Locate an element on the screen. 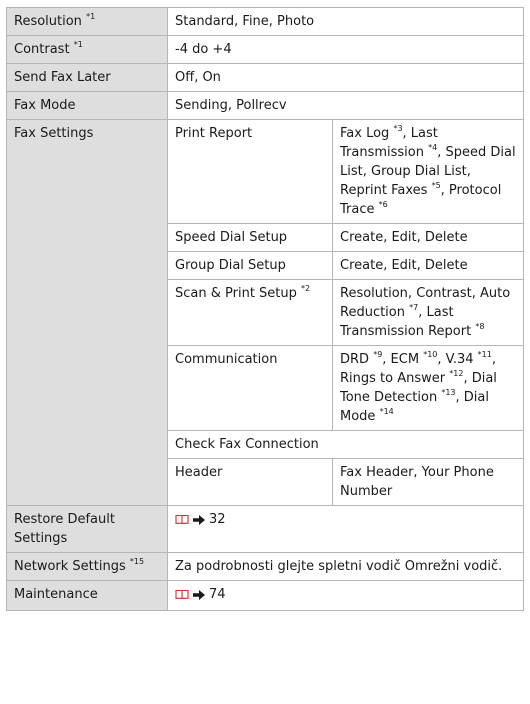  subtable-row: Check Fax Connection is located at coordinates (345, 444).